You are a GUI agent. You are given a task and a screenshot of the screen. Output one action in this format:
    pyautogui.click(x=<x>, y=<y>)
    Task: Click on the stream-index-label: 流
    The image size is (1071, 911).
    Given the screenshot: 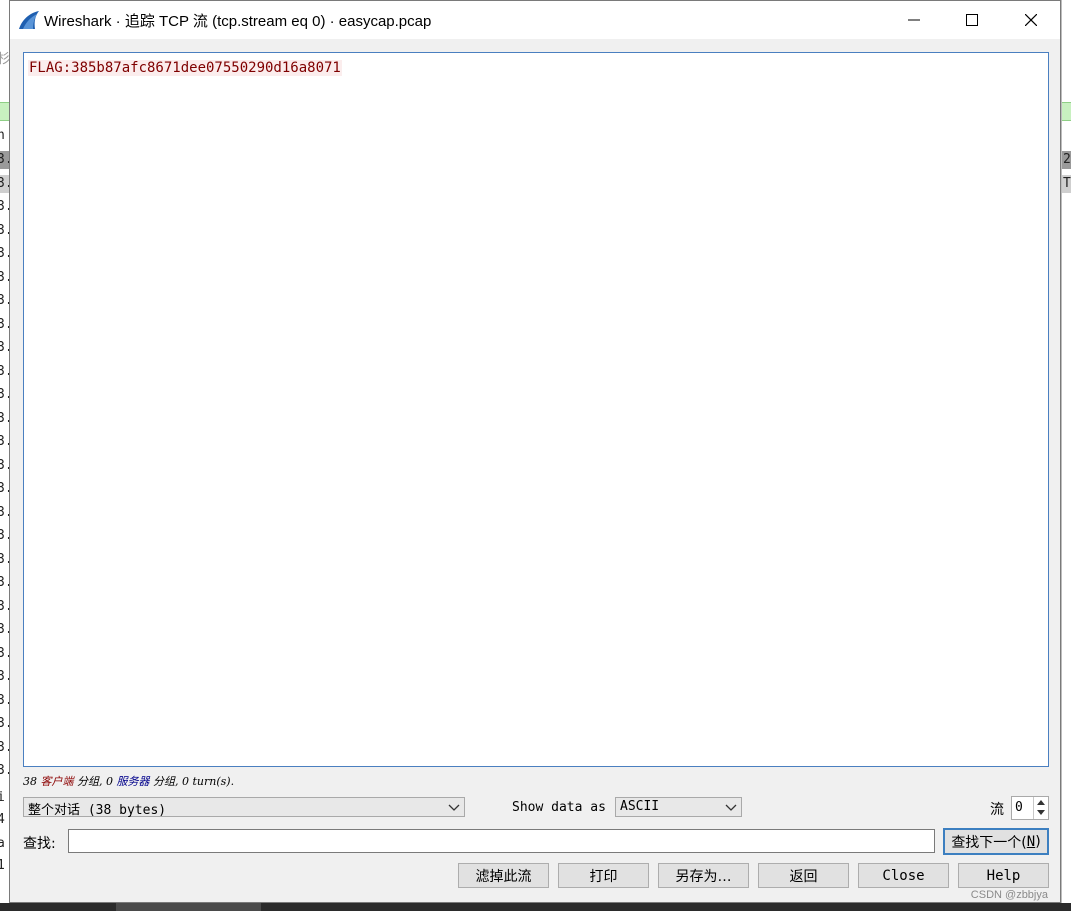 What is the action you would take?
    pyautogui.click(x=997, y=810)
    